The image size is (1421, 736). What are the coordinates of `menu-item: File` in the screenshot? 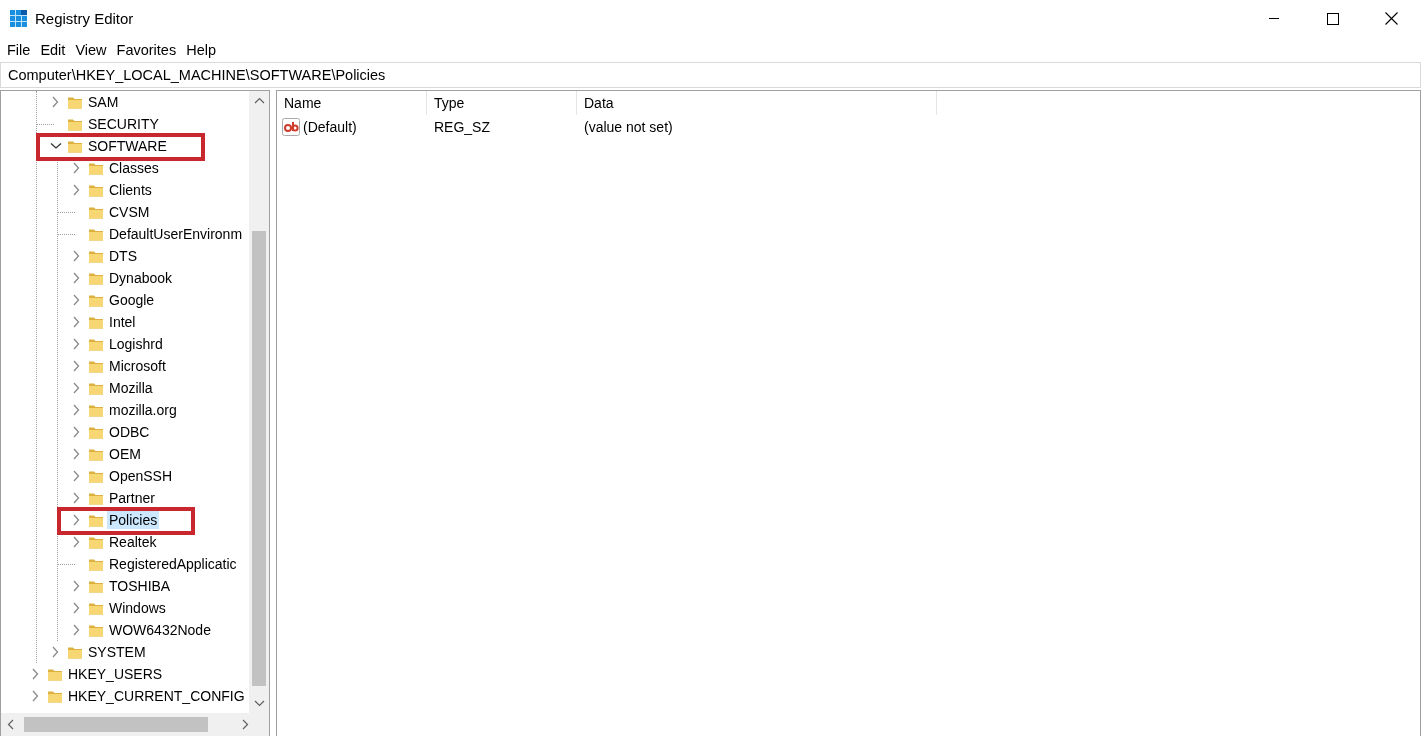 It's located at (19, 49).